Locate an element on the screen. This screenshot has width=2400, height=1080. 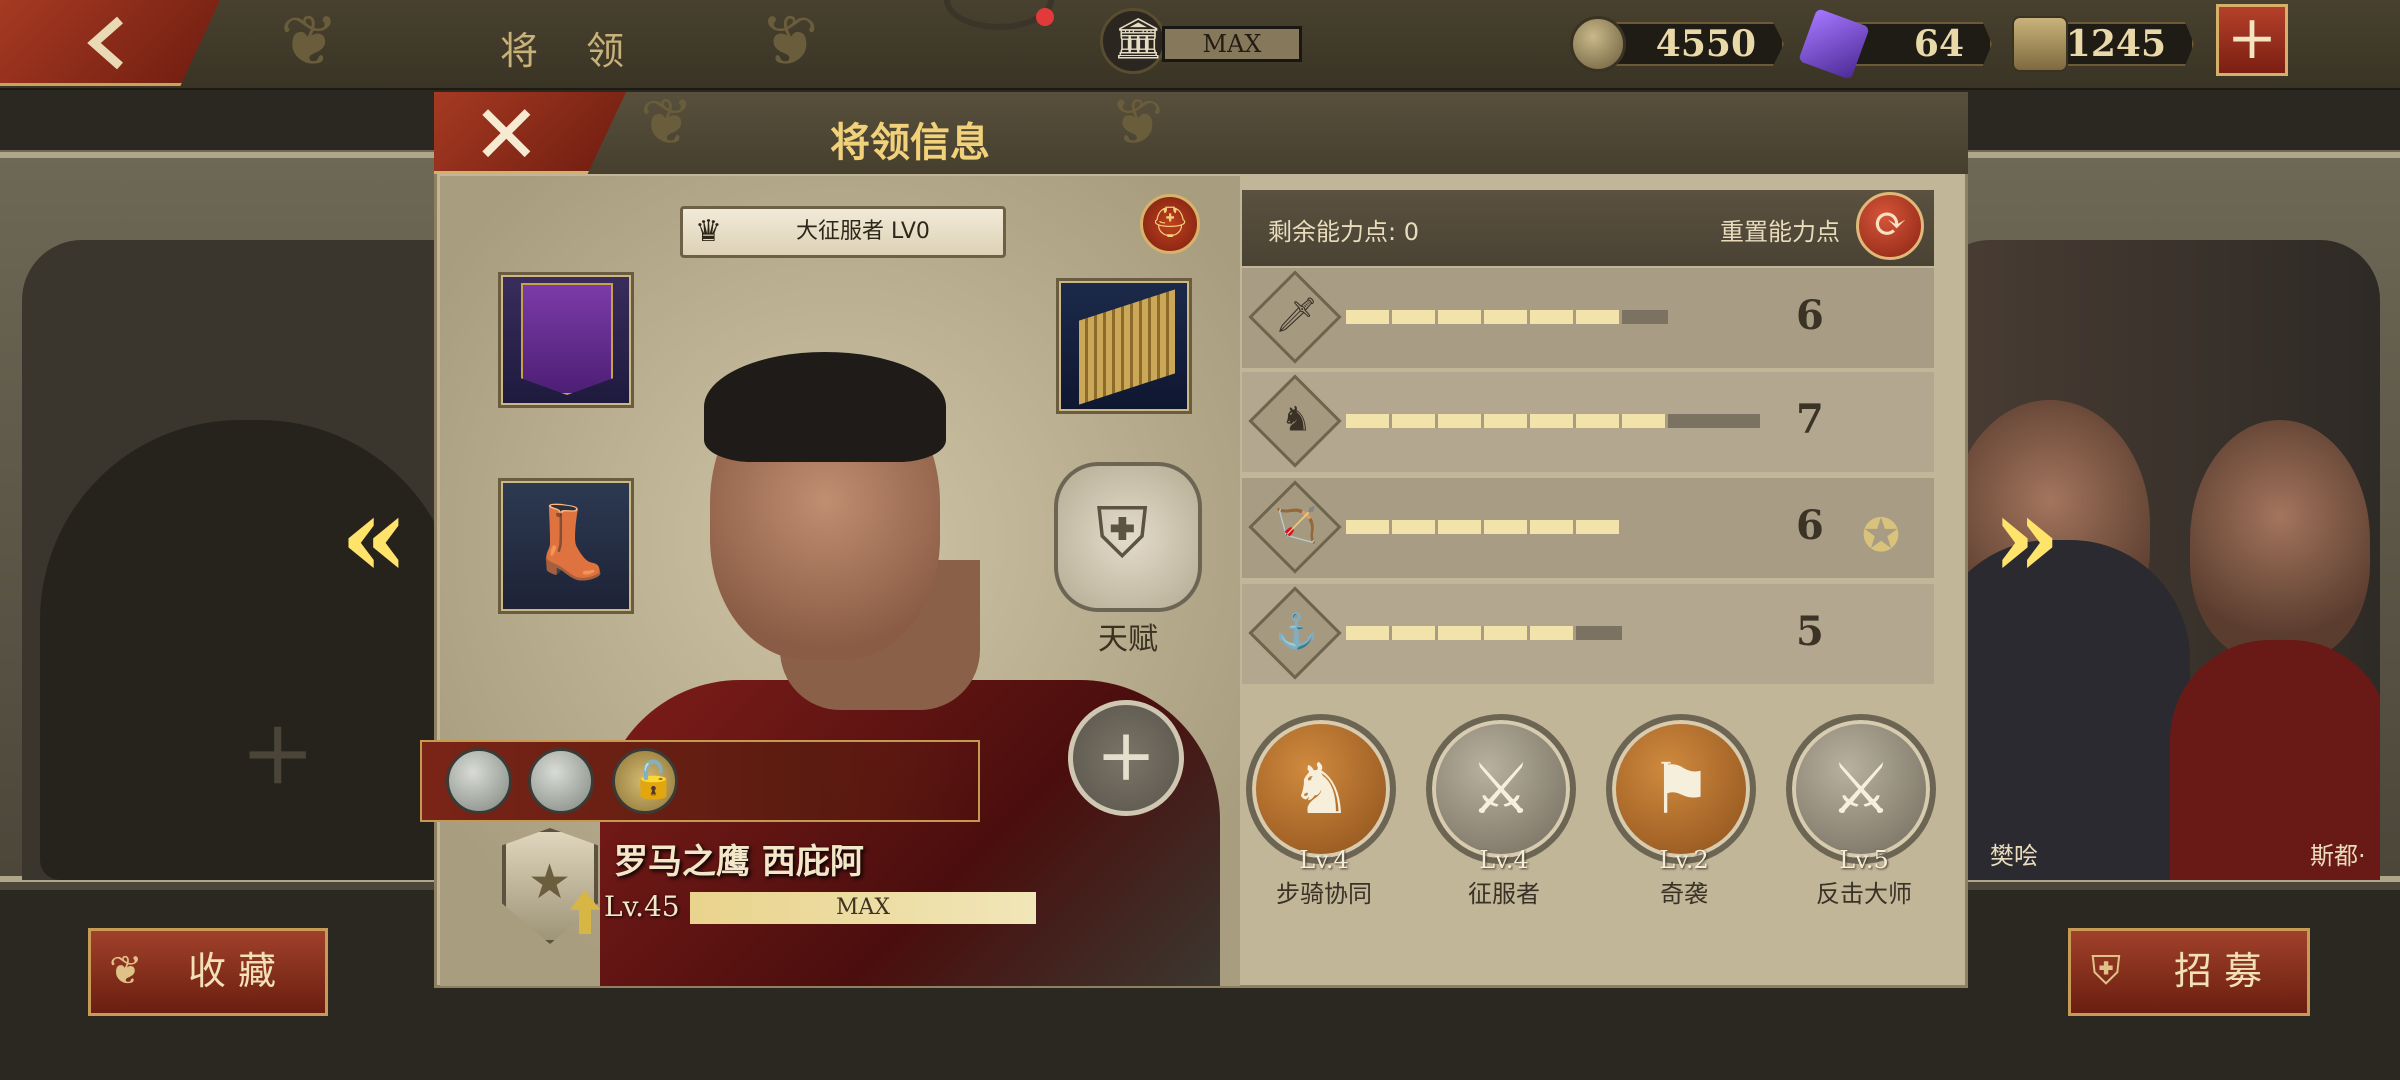
prev-hero-arrow-icon: « is located at coordinates (374, 537).